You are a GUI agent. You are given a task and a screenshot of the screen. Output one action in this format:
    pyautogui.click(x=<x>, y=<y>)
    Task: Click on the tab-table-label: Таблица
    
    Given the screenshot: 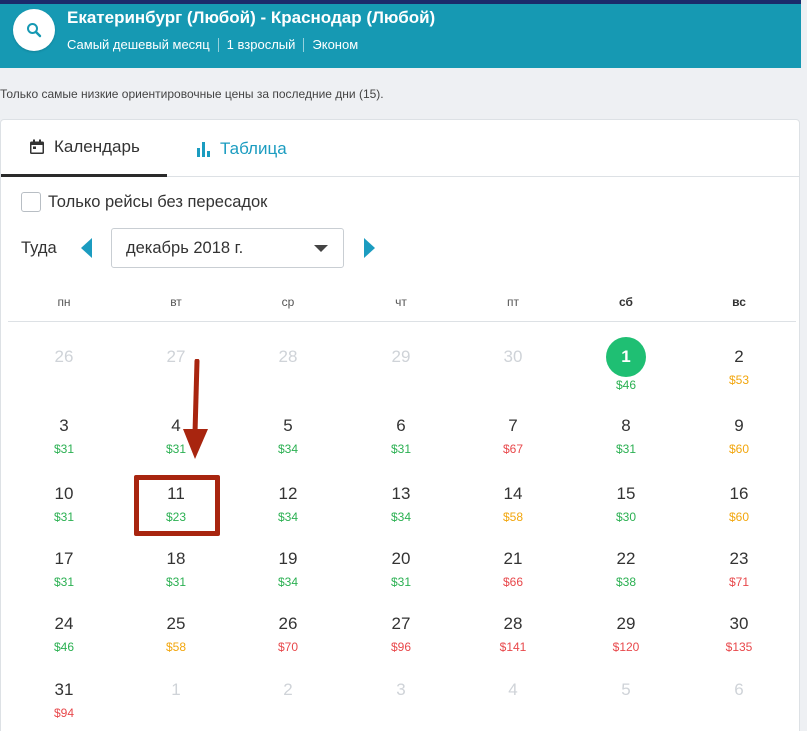 What is the action you would take?
    pyautogui.click(x=253, y=148)
    